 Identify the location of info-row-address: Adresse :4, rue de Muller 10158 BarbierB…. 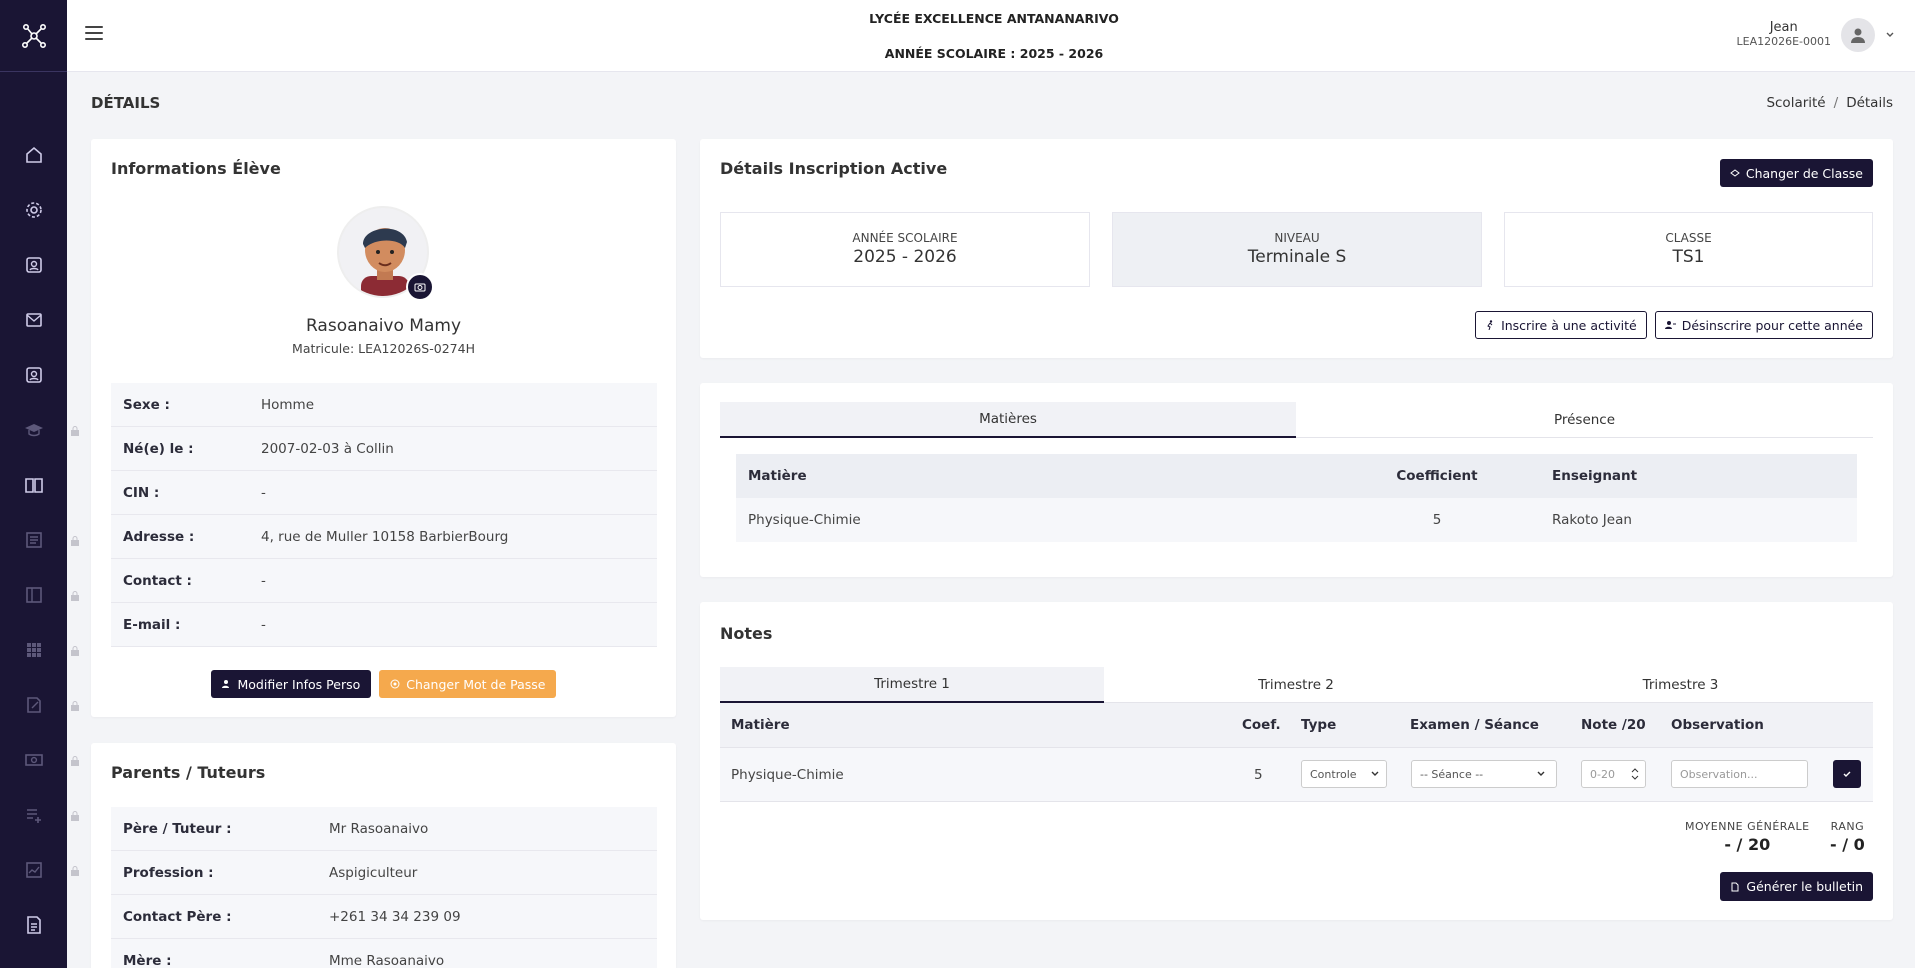
(384, 537).